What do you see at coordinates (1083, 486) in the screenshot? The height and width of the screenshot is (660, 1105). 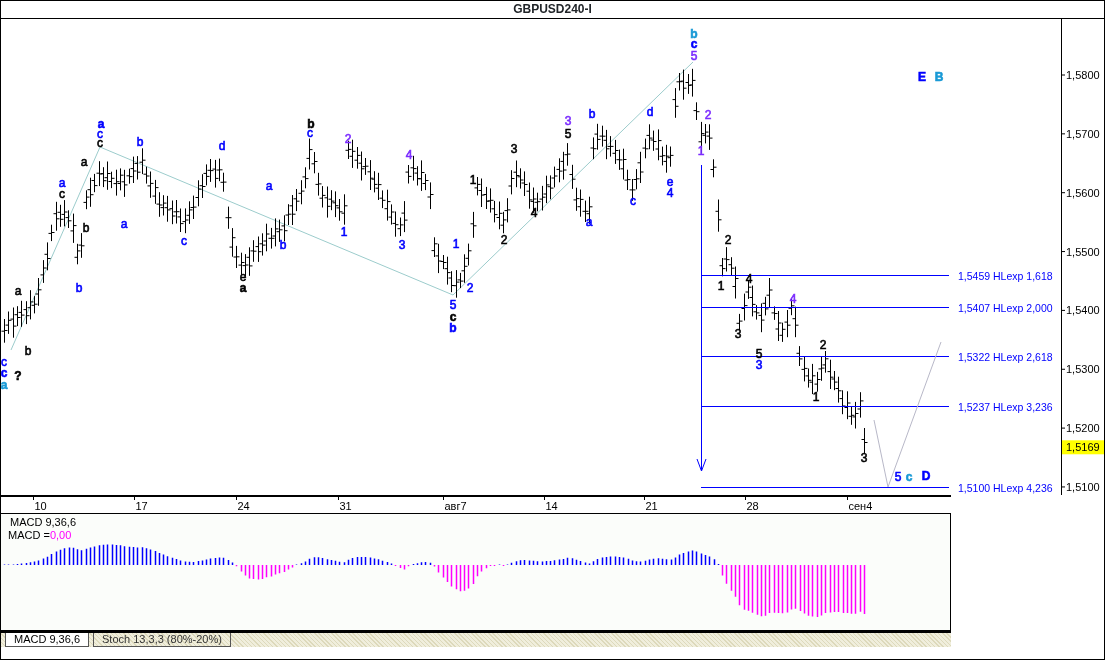 I see `price-tick-label: 1,5100` at bounding box center [1083, 486].